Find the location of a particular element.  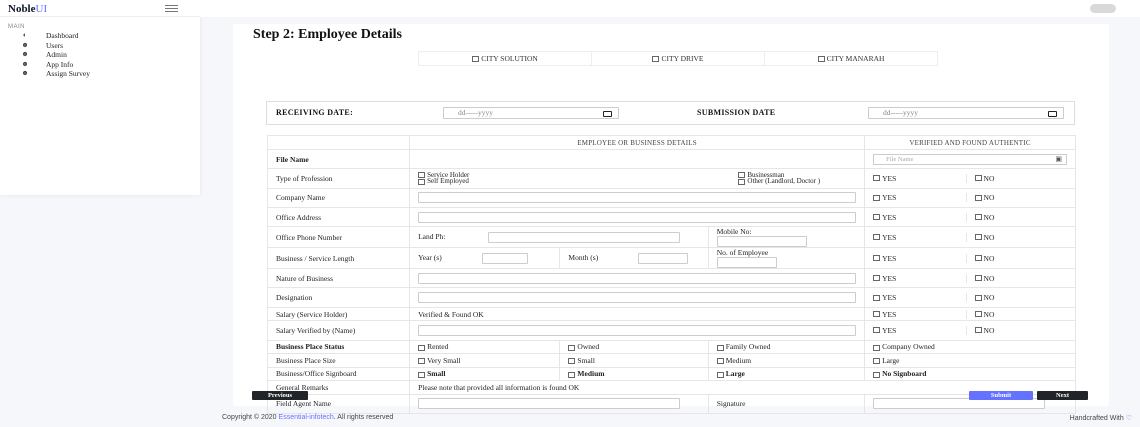

sidebar-item-app-info: ☻ App Info is located at coordinates (55, 65).